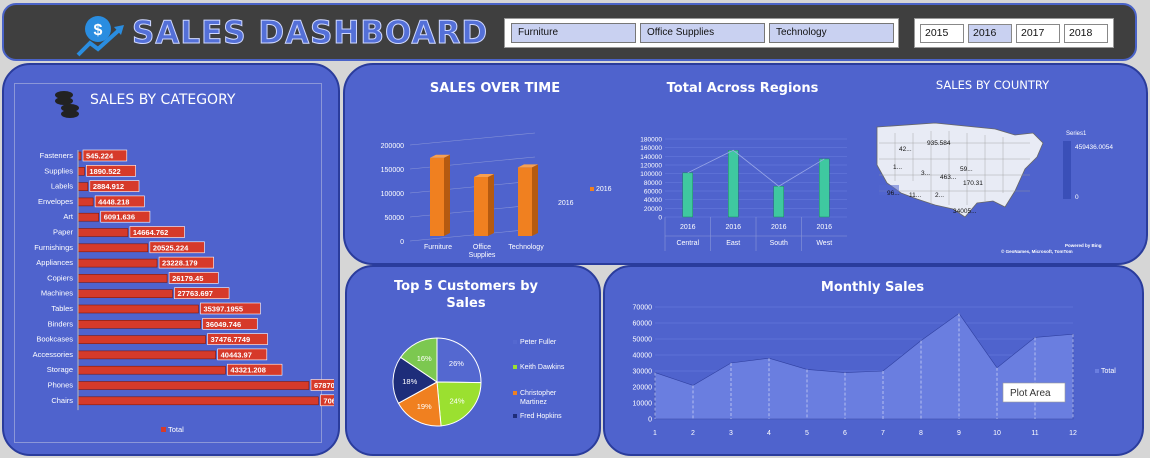 This screenshot has height=458, width=1150. What do you see at coordinates (872, 287) in the screenshot?
I see `chart-title: Monthly Sales` at bounding box center [872, 287].